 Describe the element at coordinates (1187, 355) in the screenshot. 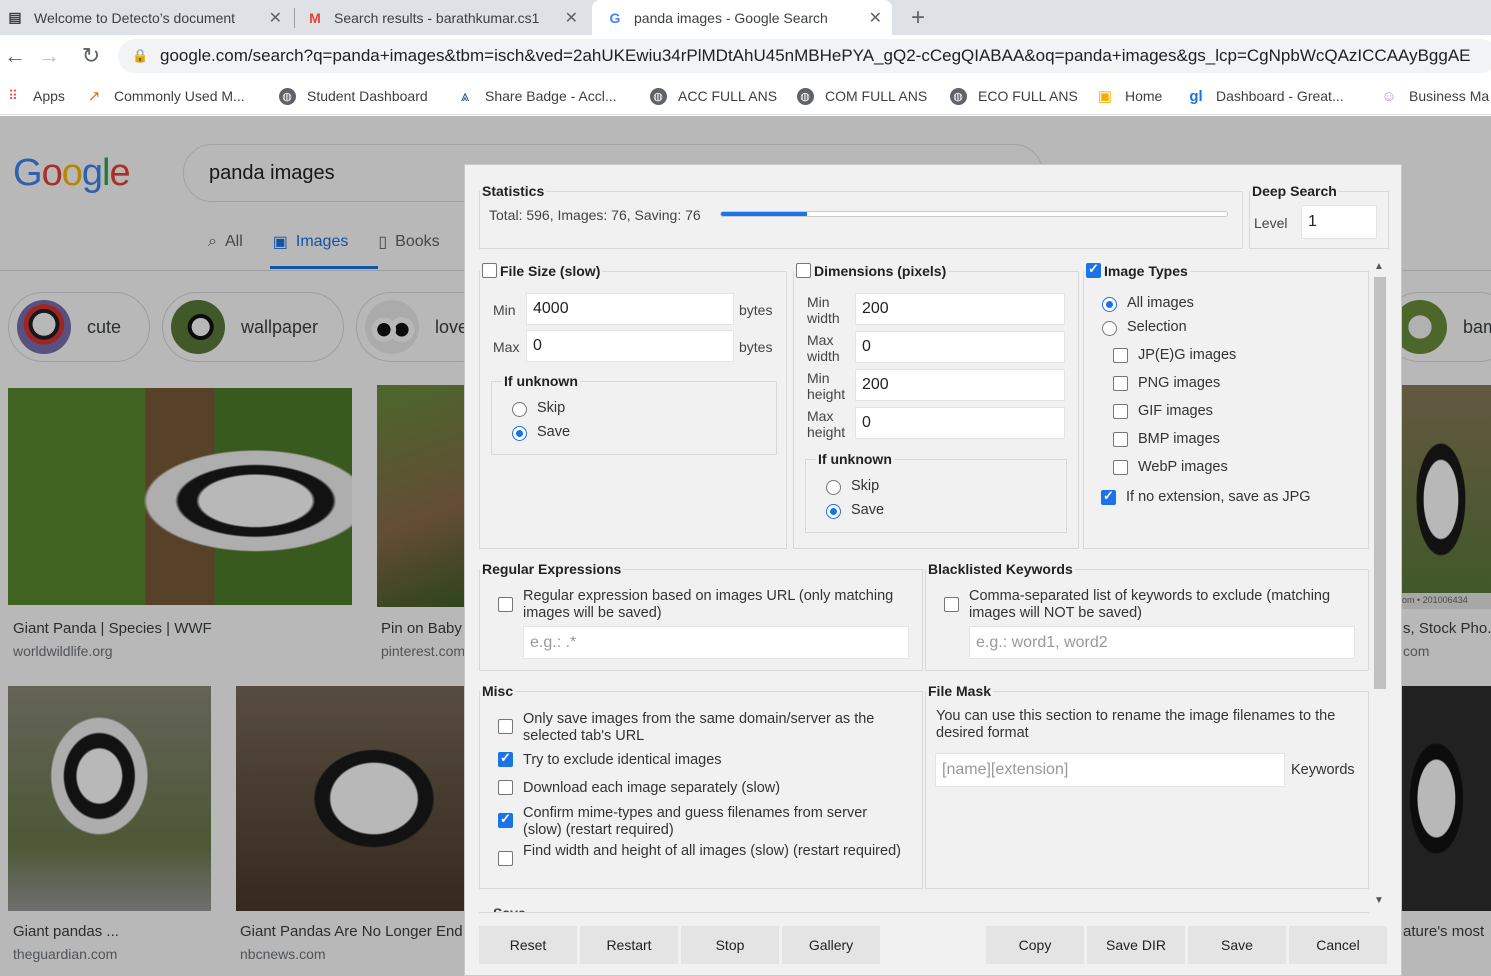

I see `jpeg-label: JP(E)G images` at that location.